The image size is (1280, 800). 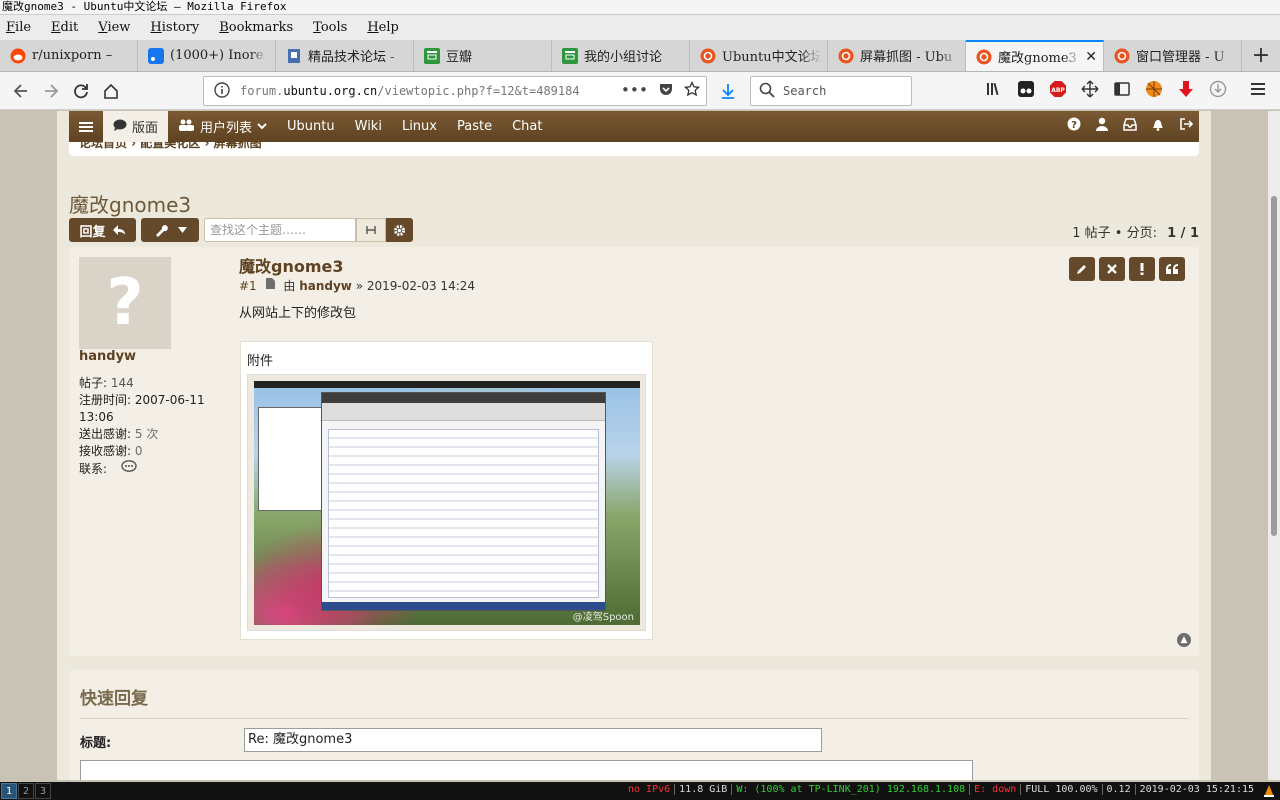 What do you see at coordinates (330, 27) in the screenshot?
I see `menu-tools: Tools` at bounding box center [330, 27].